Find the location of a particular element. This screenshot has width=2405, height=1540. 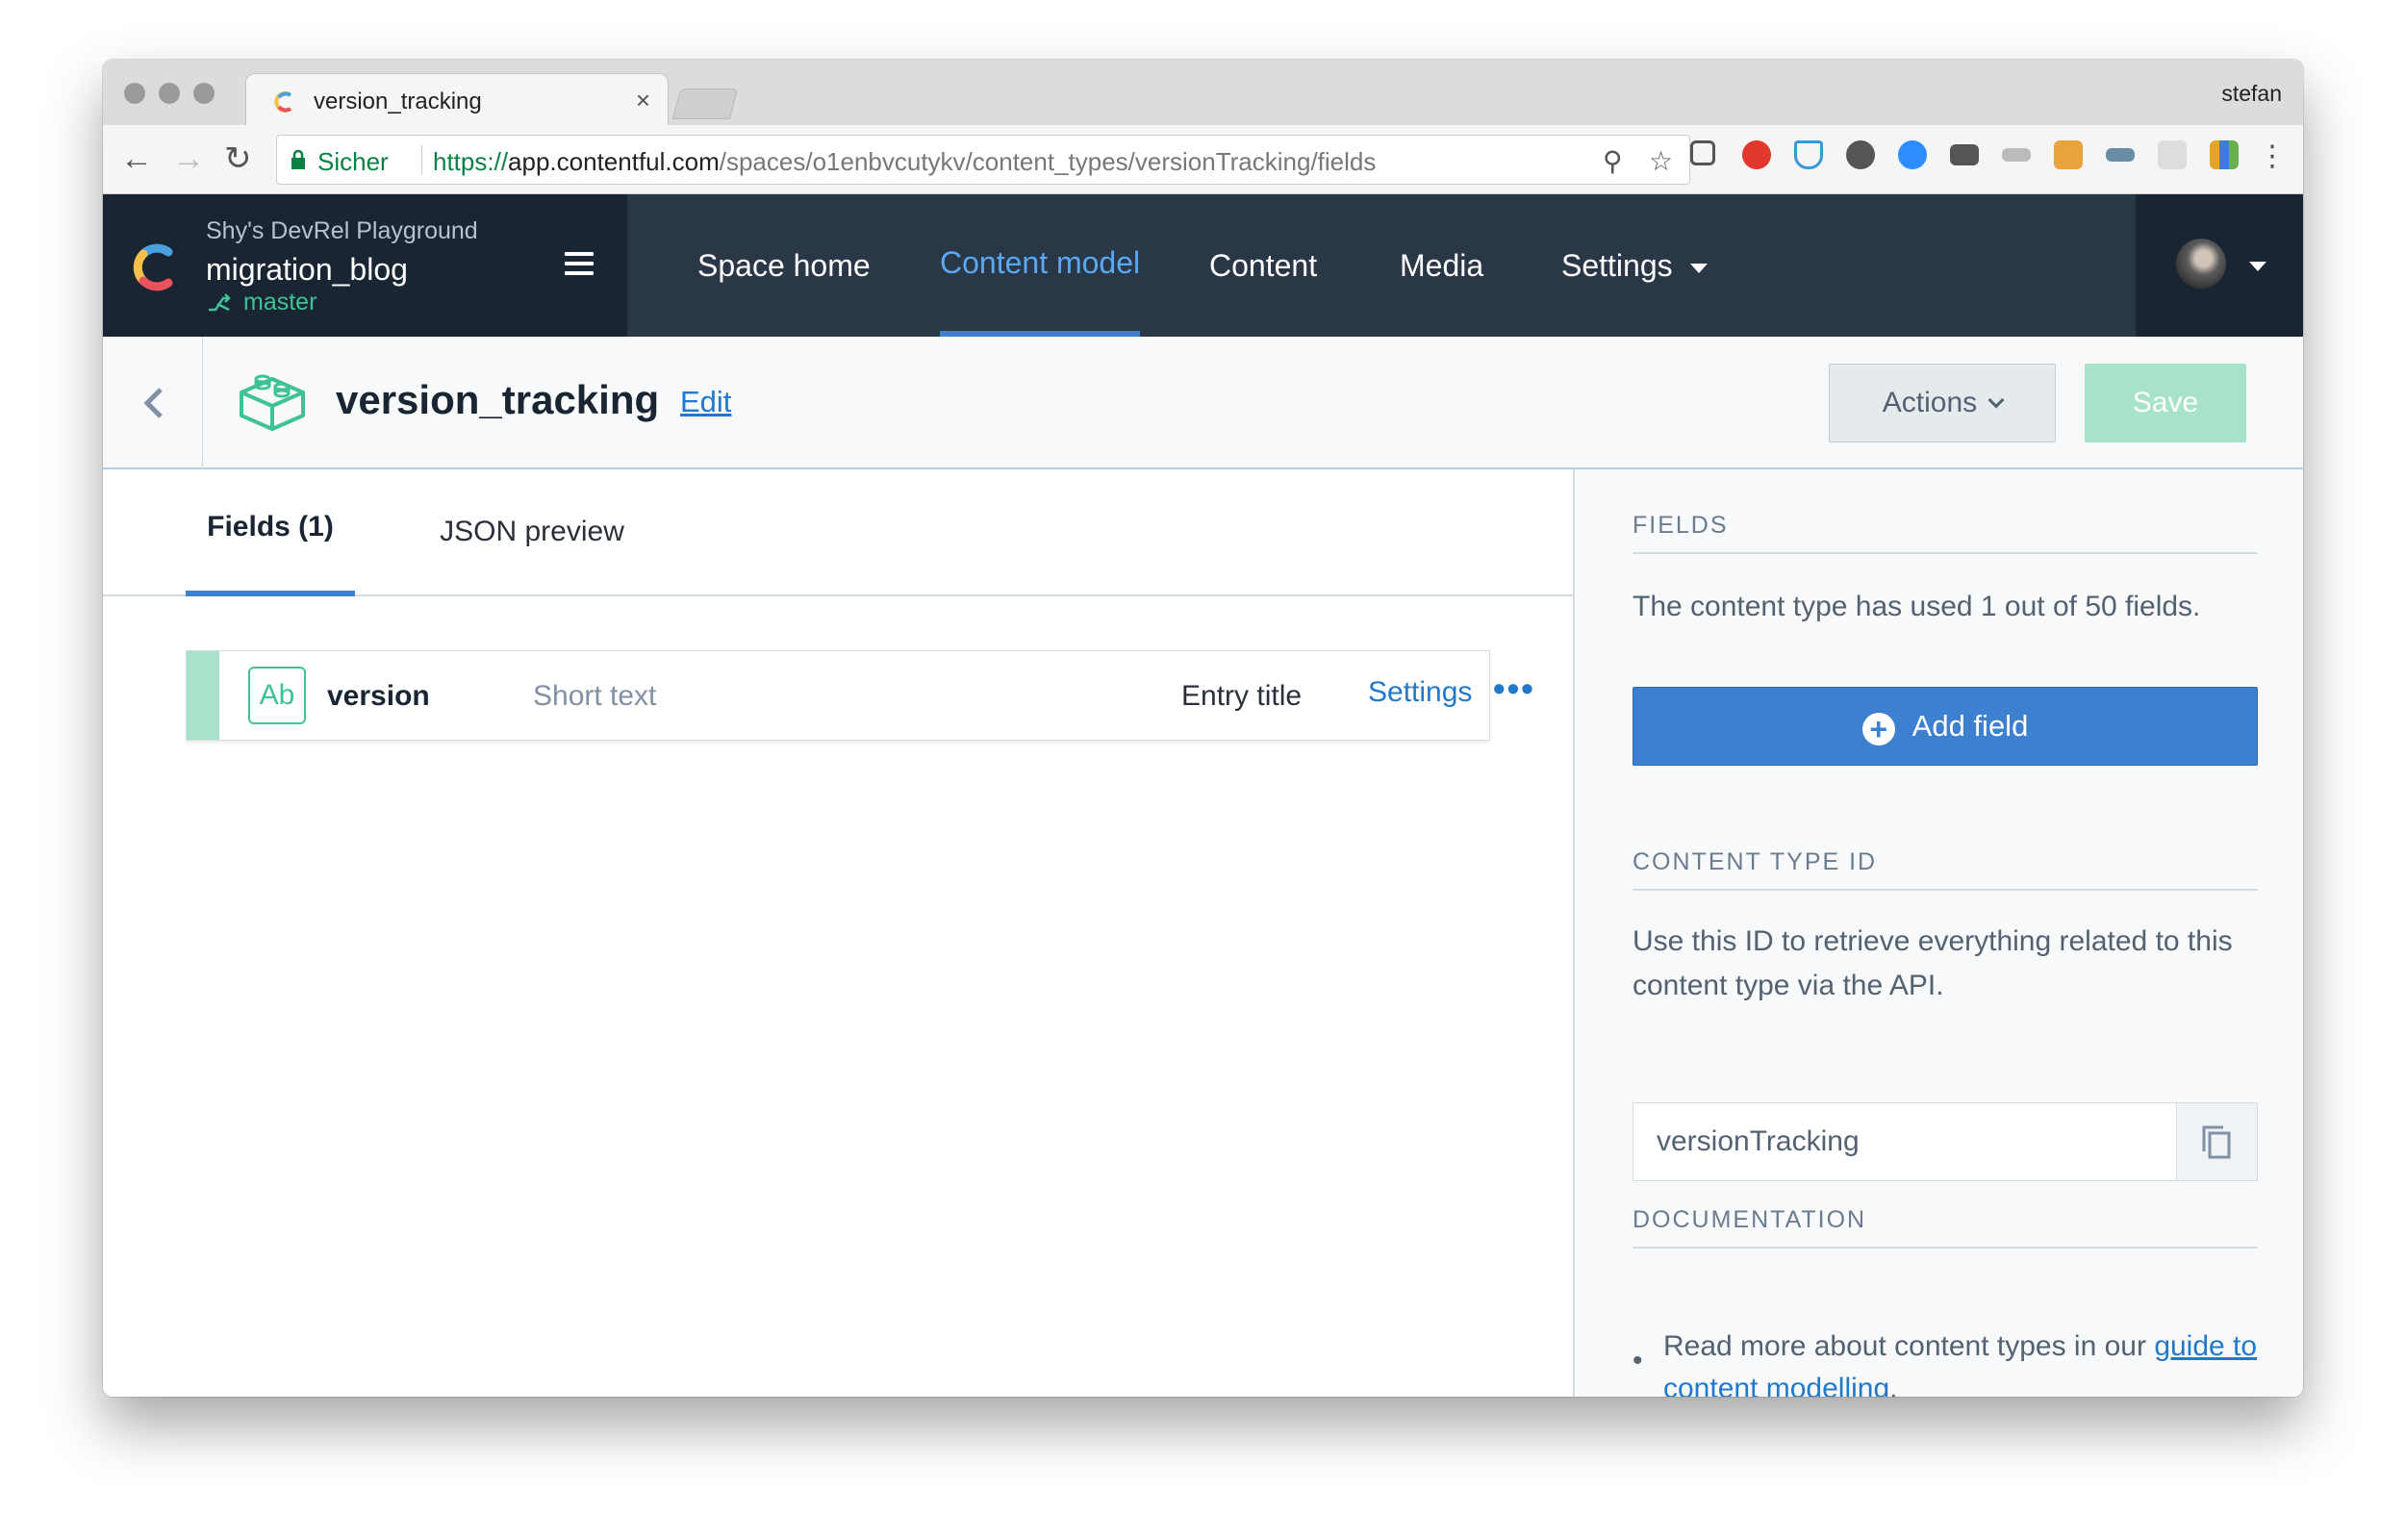

omnibox-divider is located at coordinates (421, 159).